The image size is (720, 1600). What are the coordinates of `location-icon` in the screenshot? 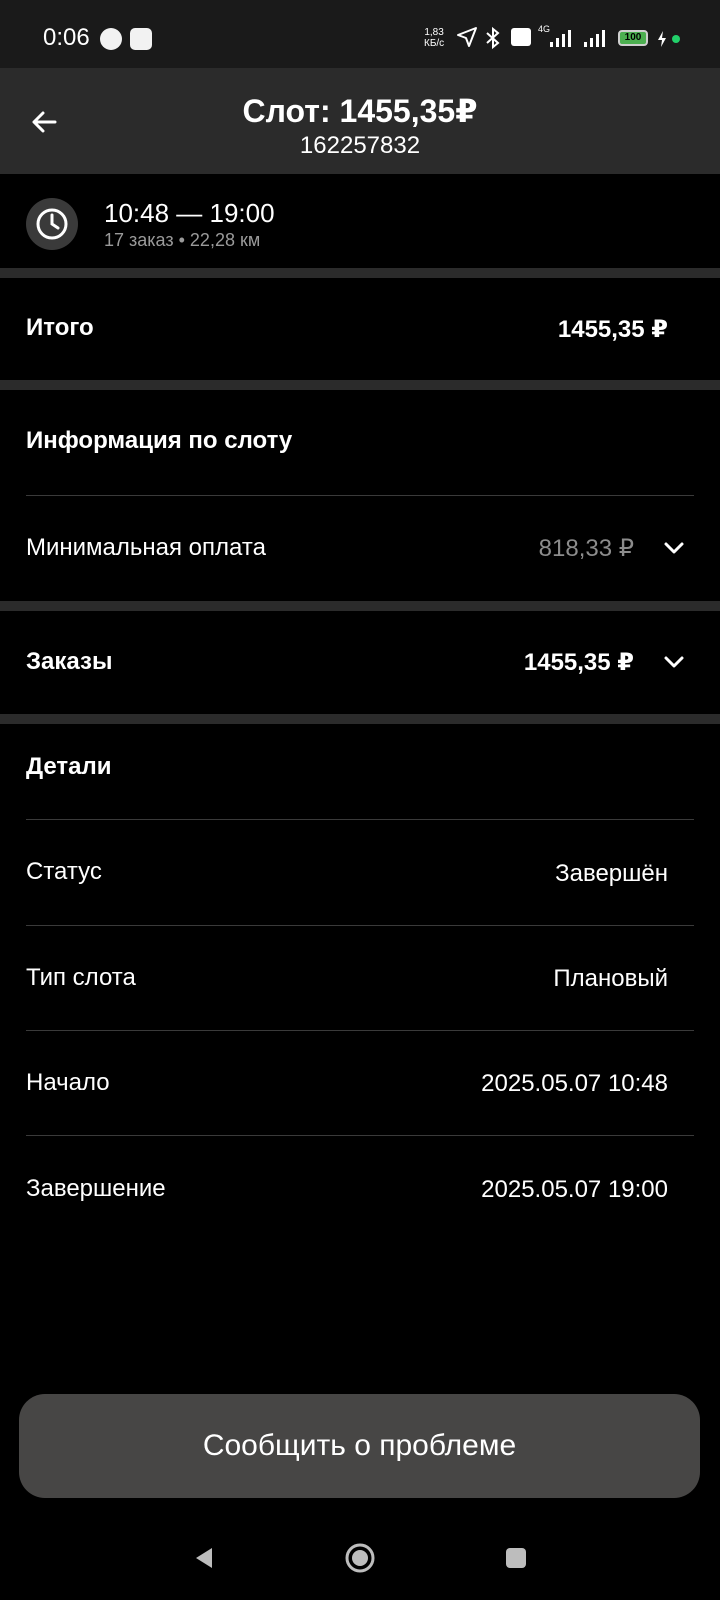 It's located at (467, 37).